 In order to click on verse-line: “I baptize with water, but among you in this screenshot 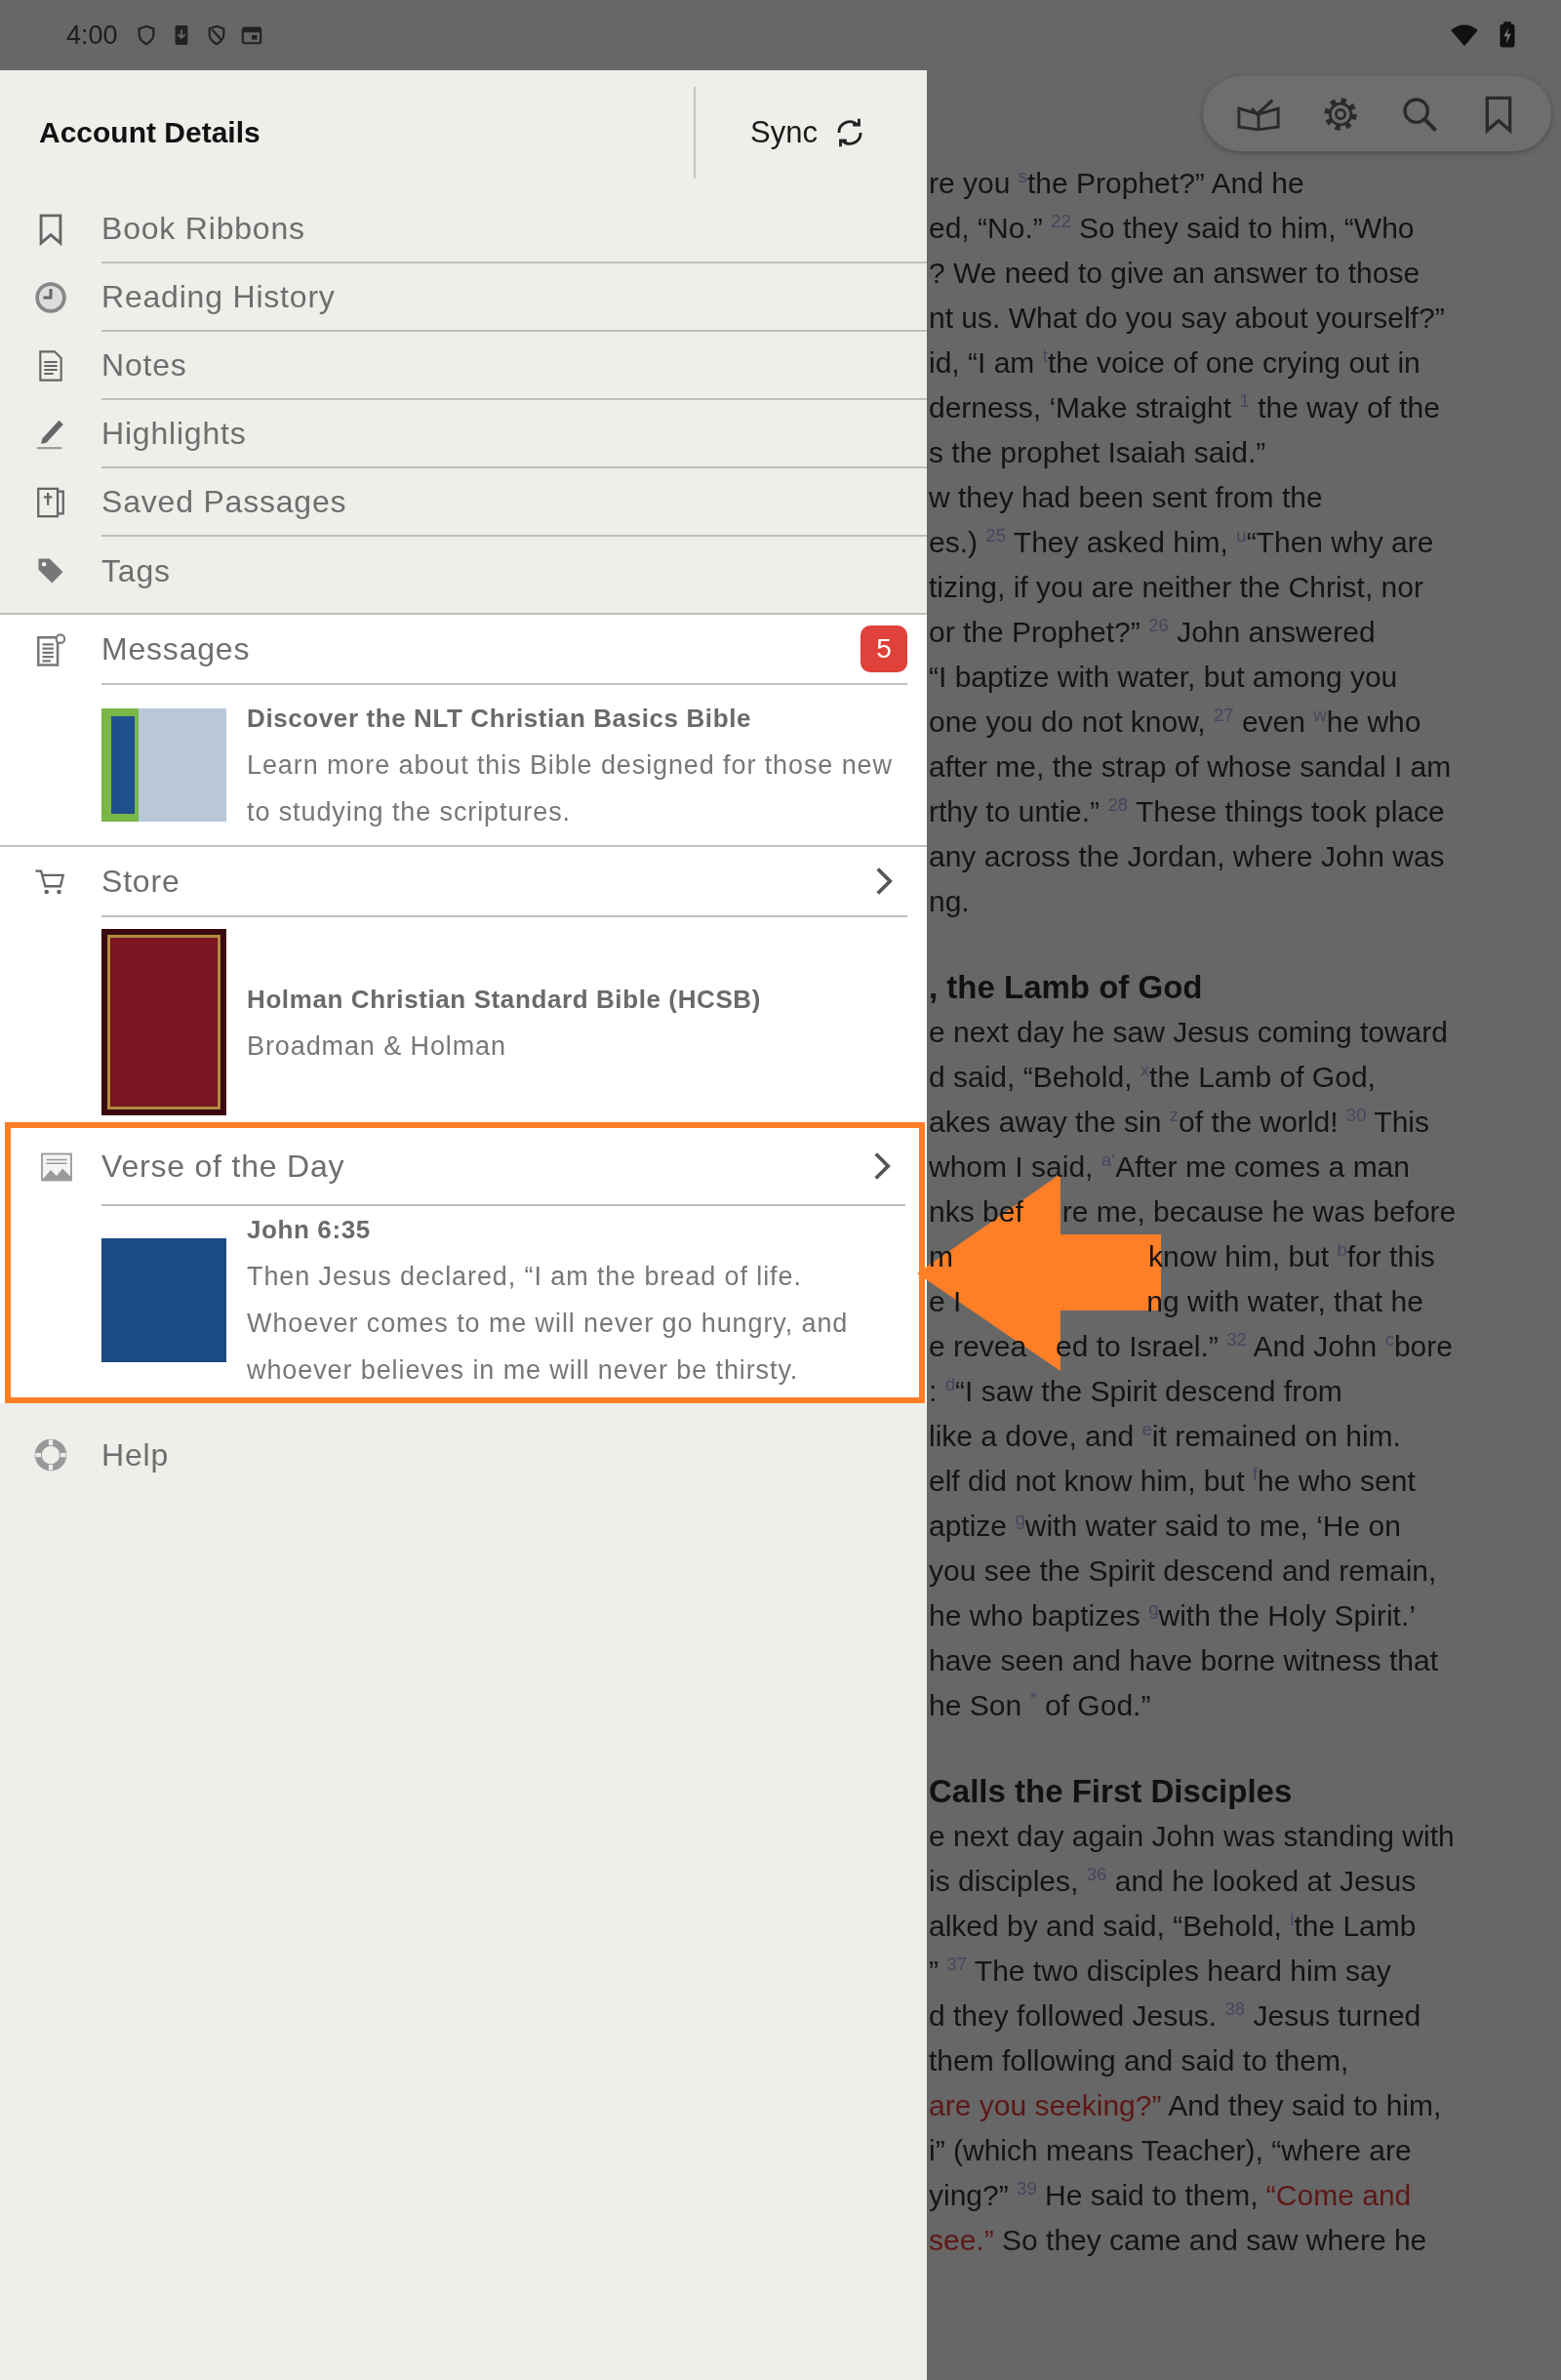, I will do `click(1163, 677)`.